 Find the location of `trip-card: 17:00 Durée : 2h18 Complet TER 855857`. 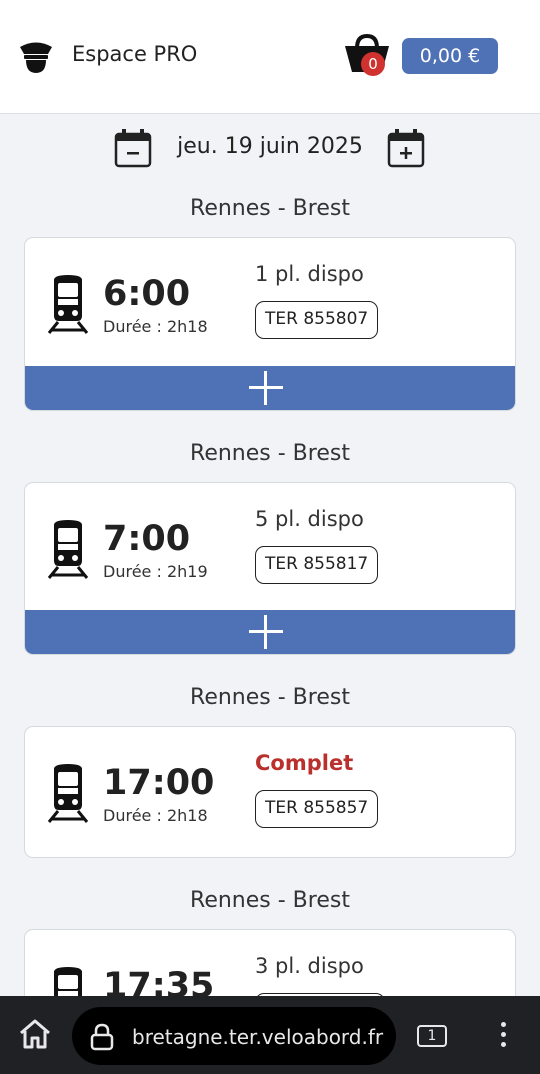

trip-card: 17:00 Durée : 2h18 Complet TER 855857 is located at coordinates (270, 792).